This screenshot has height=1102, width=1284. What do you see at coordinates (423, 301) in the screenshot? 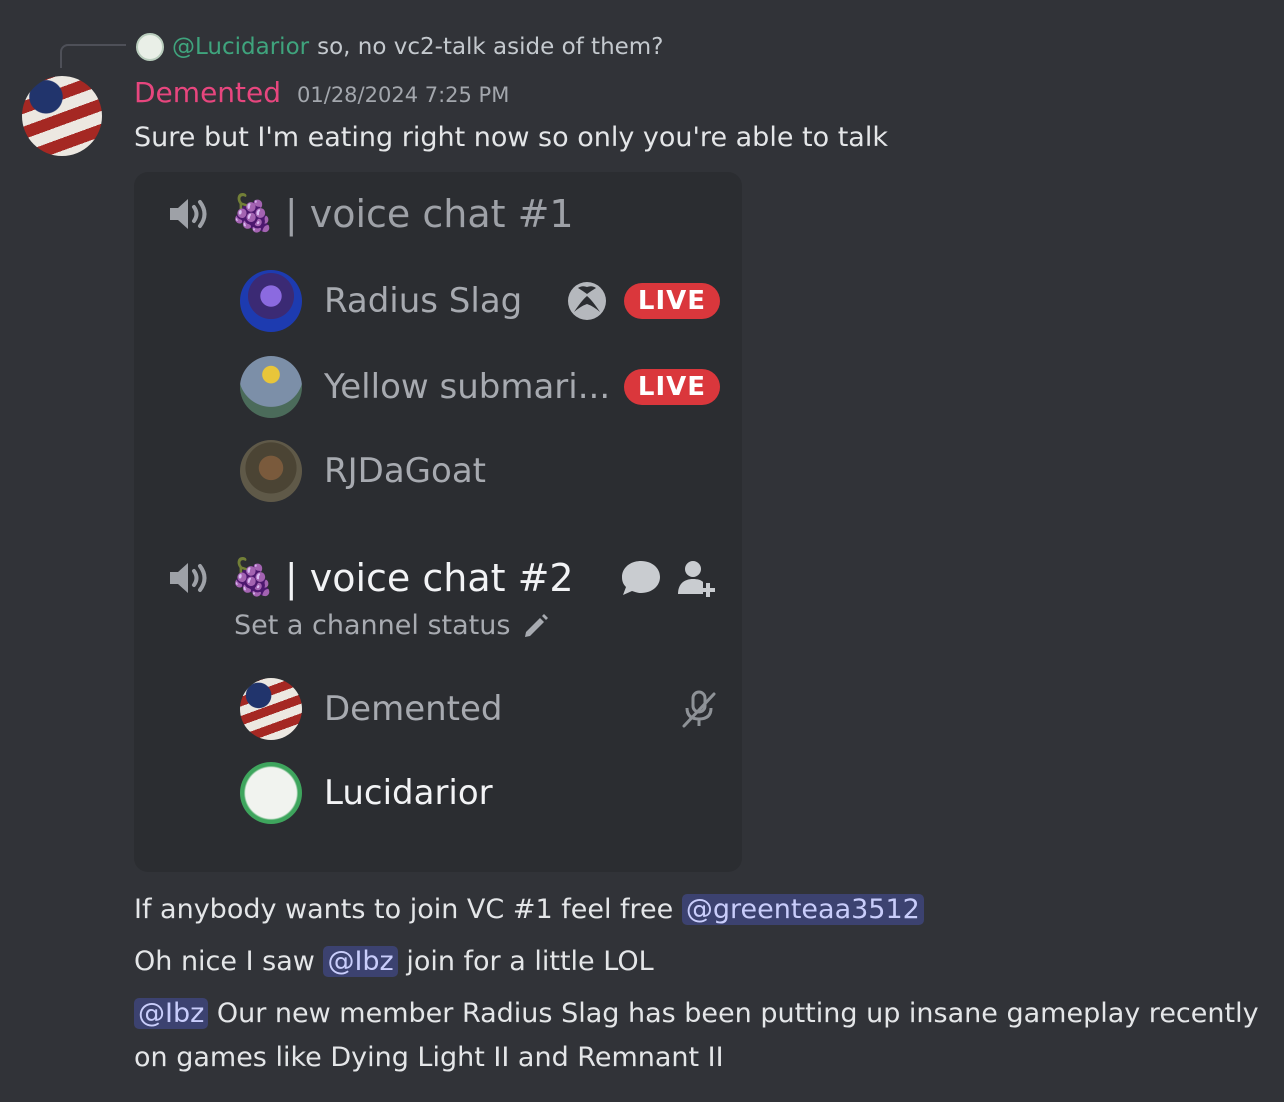
I see `member-name: Radius Slag` at bounding box center [423, 301].